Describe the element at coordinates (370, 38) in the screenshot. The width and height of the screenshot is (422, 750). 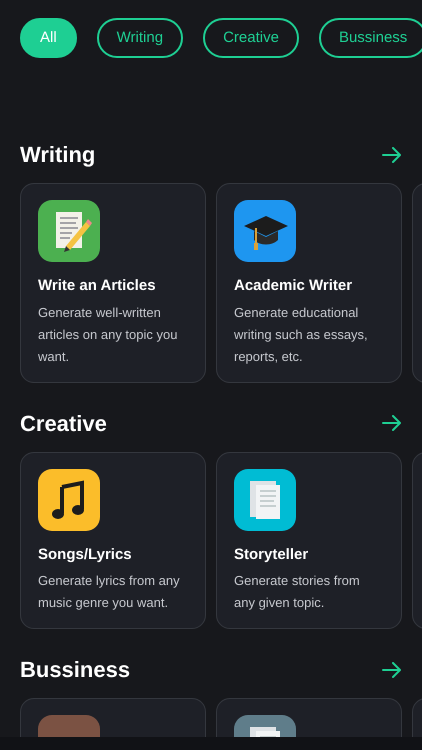
I see `filter-chip: Bussiness` at that location.